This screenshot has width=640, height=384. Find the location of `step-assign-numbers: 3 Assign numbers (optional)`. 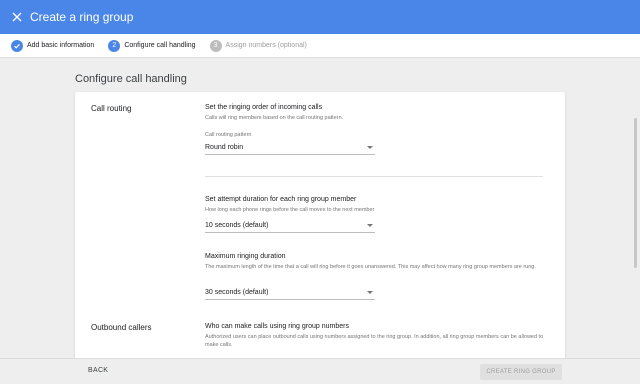

step-assign-numbers: 3 Assign numbers (optional) is located at coordinates (258, 45).